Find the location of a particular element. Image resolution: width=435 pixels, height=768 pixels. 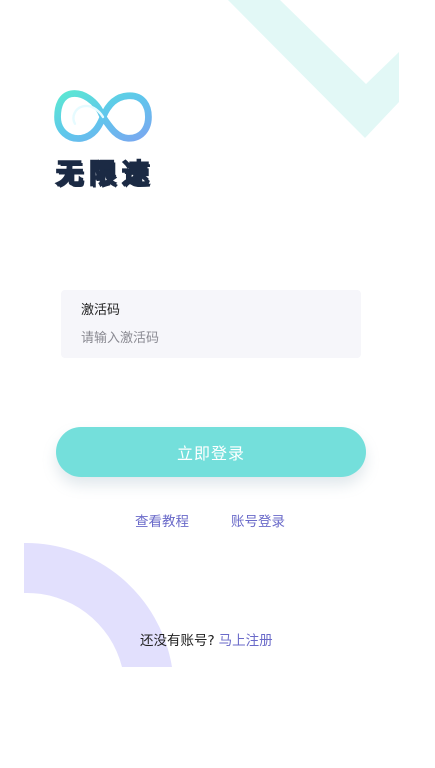

infinity-logo-icon is located at coordinates (103, 116).